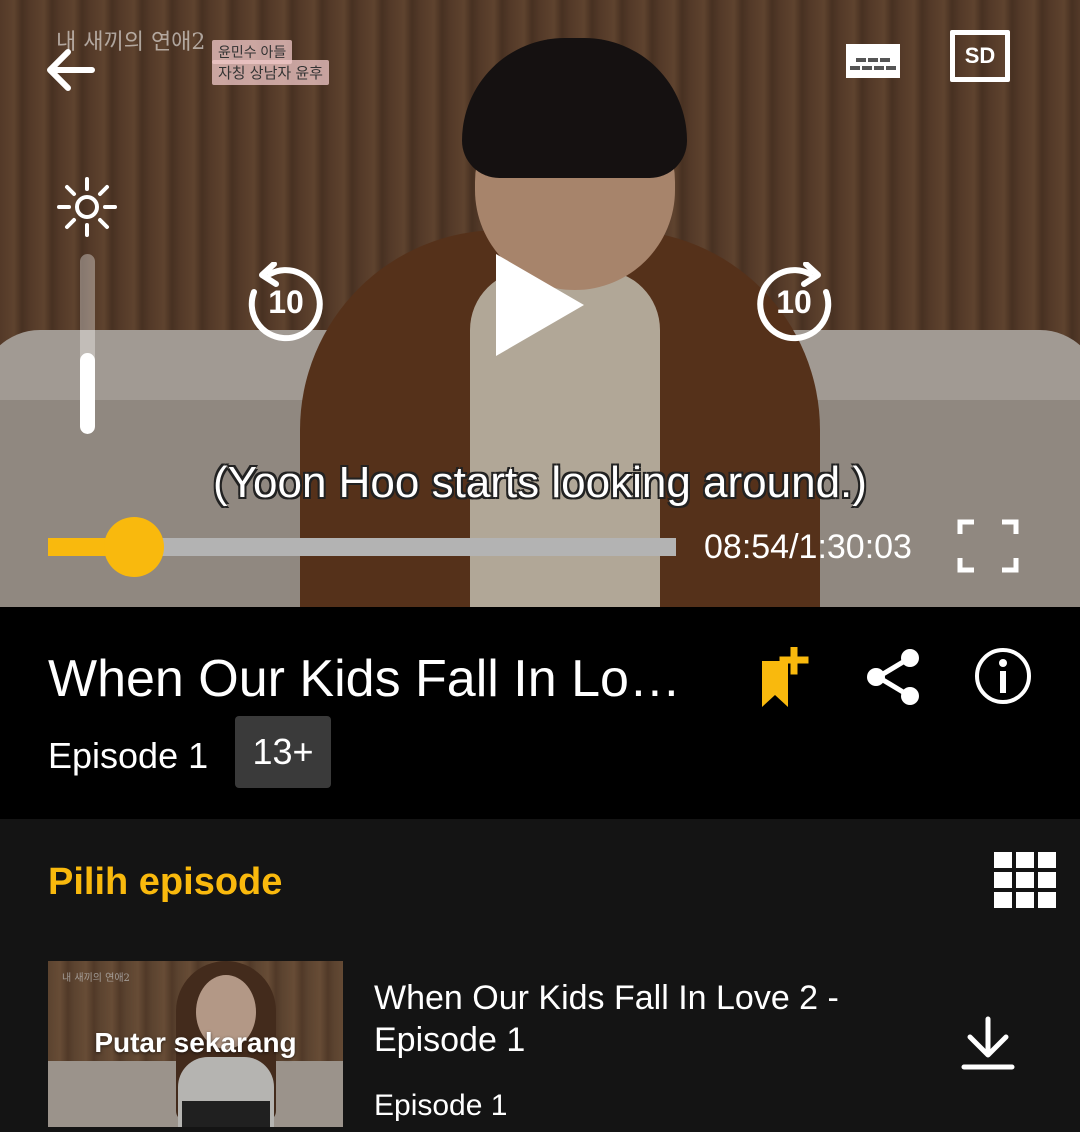  I want to click on current-episode-label: Episode 1, so click(128, 755).